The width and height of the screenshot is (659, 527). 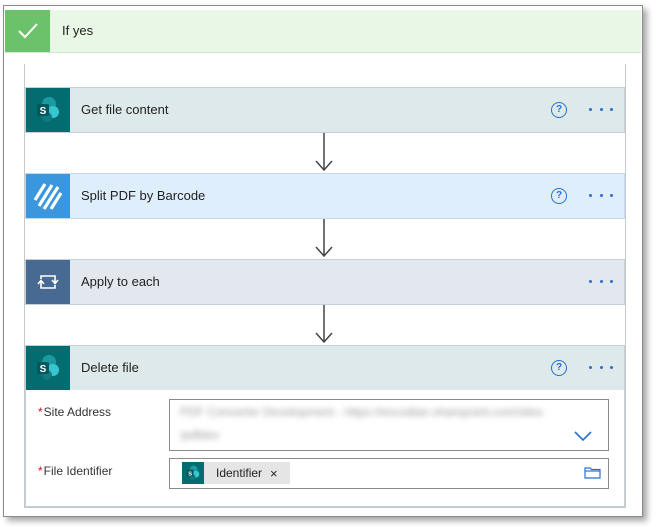 What do you see at coordinates (592, 474) in the screenshot?
I see `folder-picker-icon` at bounding box center [592, 474].